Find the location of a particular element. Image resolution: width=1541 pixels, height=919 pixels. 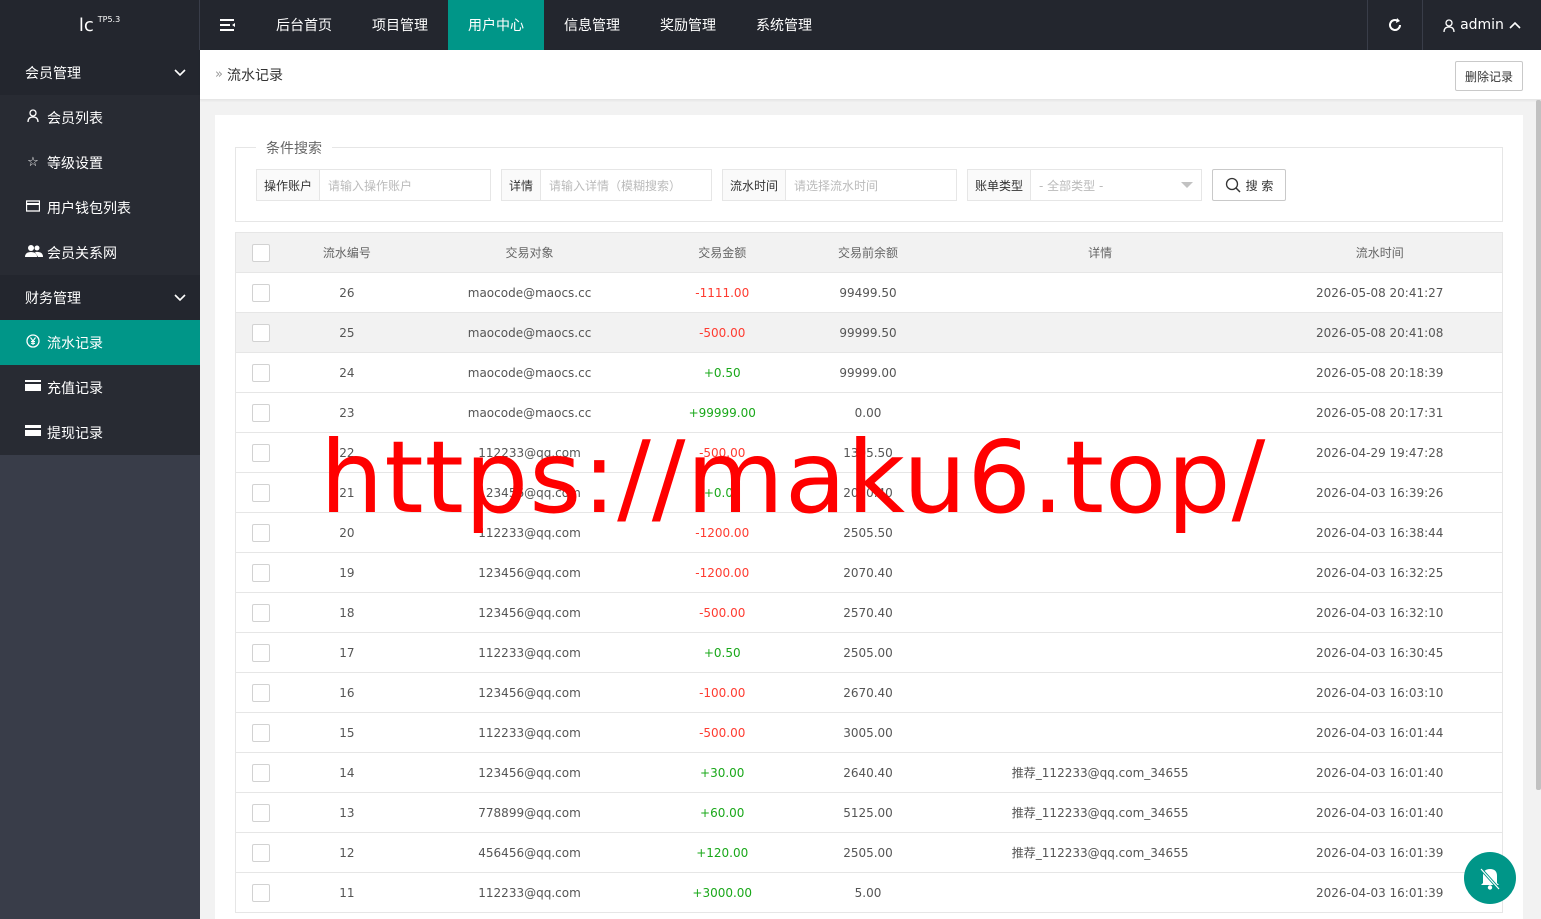

sidebar-group-finance: 财务管理 is located at coordinates (100, 297).